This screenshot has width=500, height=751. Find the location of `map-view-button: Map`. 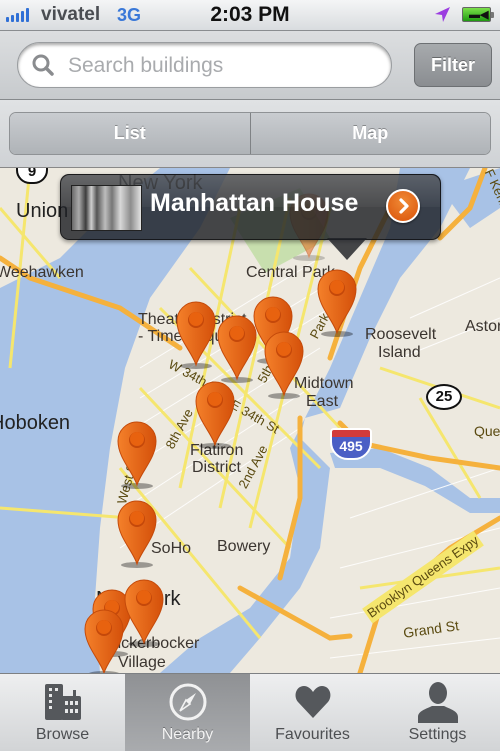

map-view-button: Map is located at coordinates (369, 133).